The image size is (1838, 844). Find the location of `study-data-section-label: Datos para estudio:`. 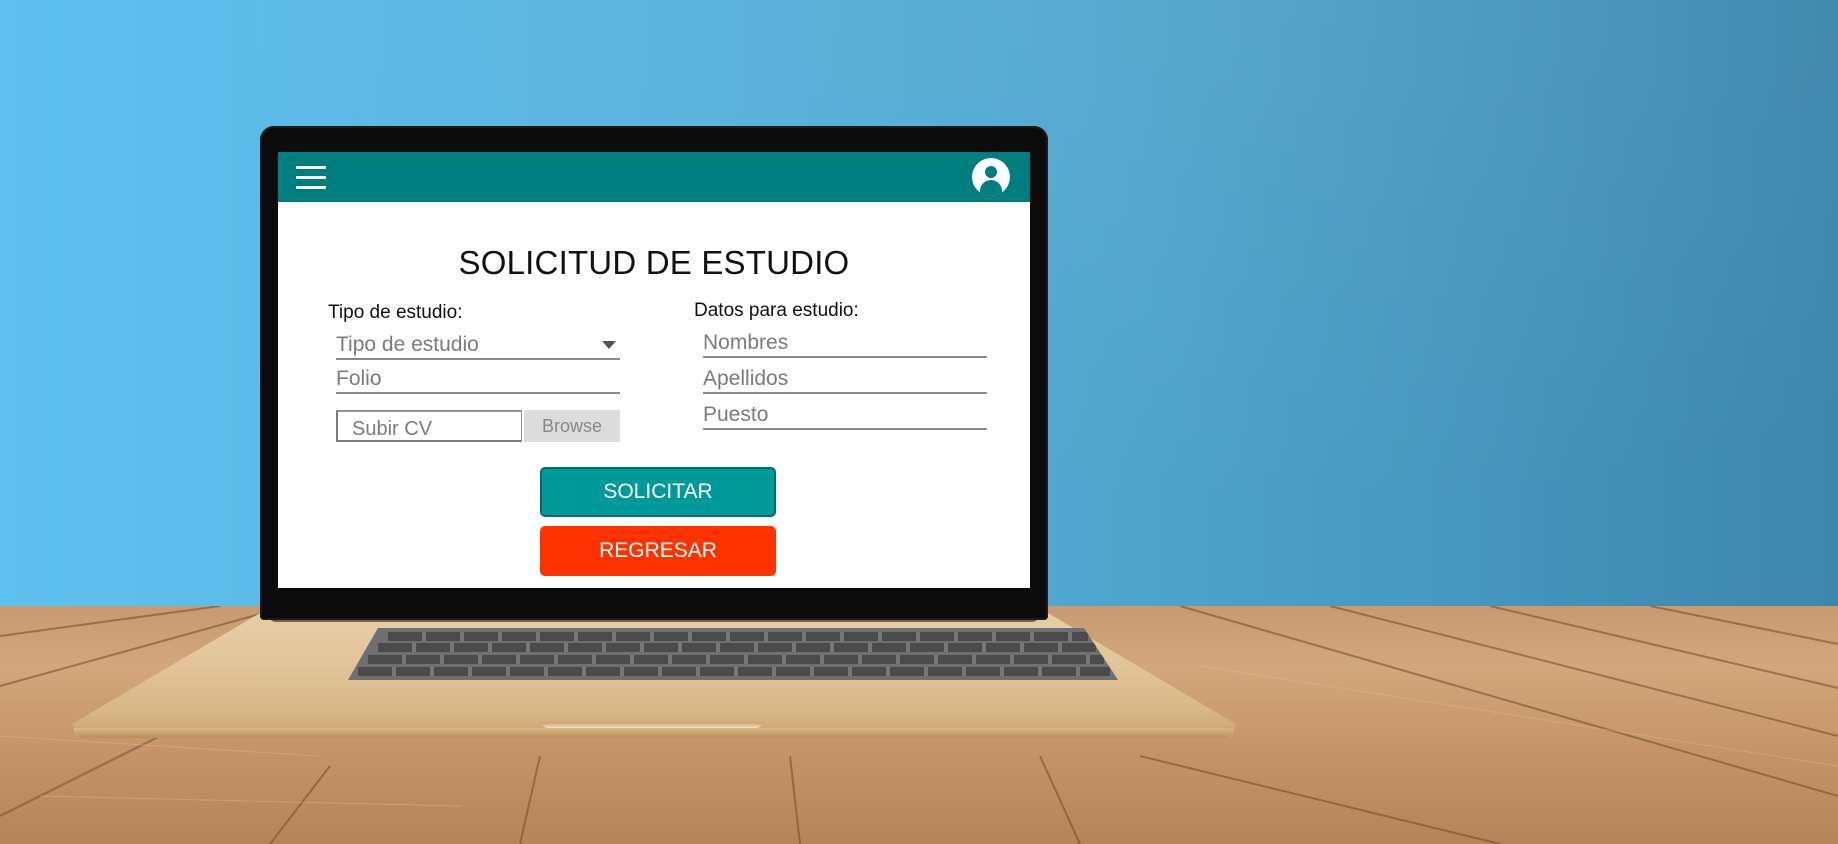

study-data-section-label: Datos para estudio: is located at coordinates (776, 310).